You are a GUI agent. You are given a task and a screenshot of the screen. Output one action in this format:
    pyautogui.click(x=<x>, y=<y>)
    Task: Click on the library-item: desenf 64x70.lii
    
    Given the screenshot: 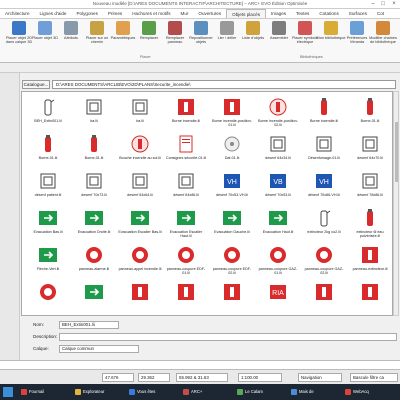 What is the action you would take?
    pyautogui.click(x=370, y=149)
    